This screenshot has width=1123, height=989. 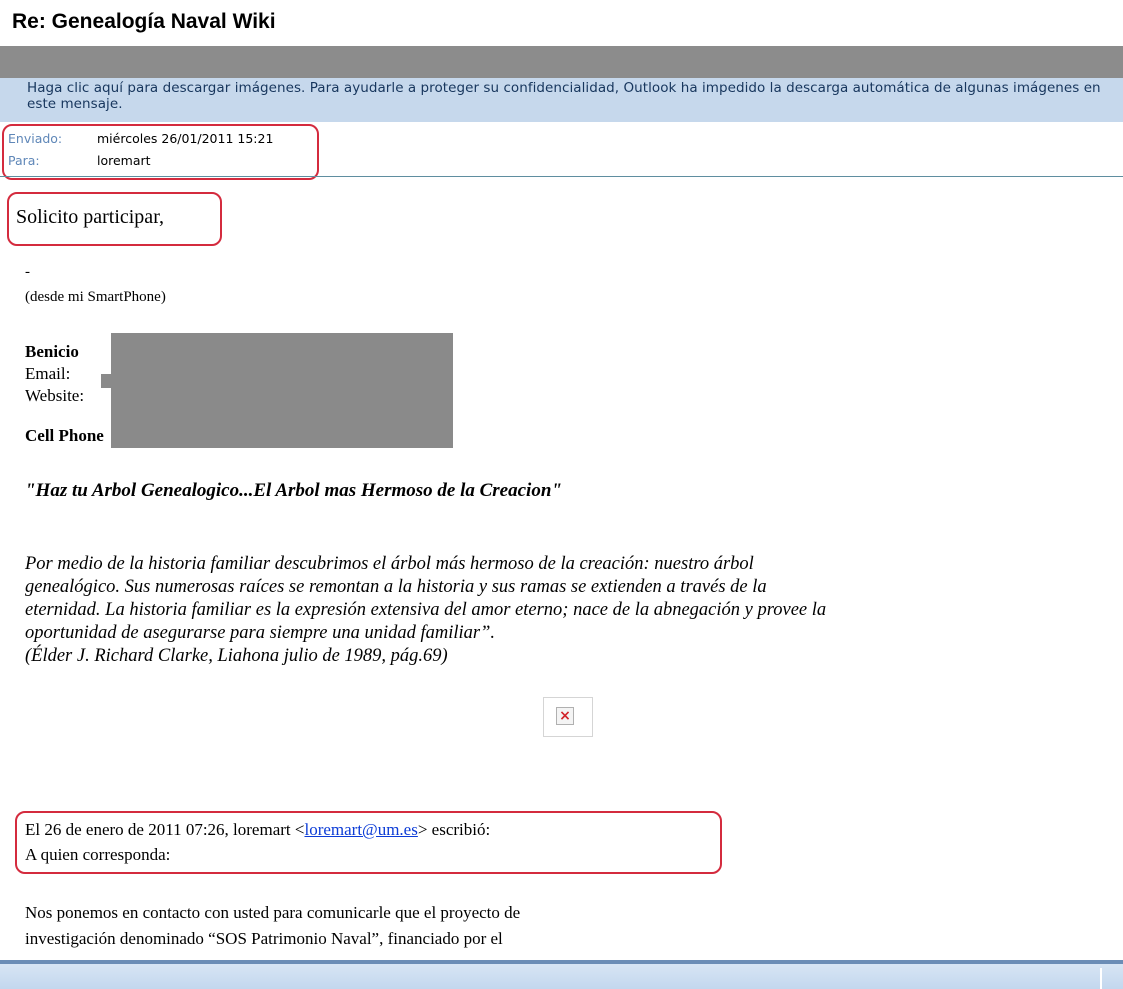 I want to click on header-highlight-box, so click(x=160, y=152).